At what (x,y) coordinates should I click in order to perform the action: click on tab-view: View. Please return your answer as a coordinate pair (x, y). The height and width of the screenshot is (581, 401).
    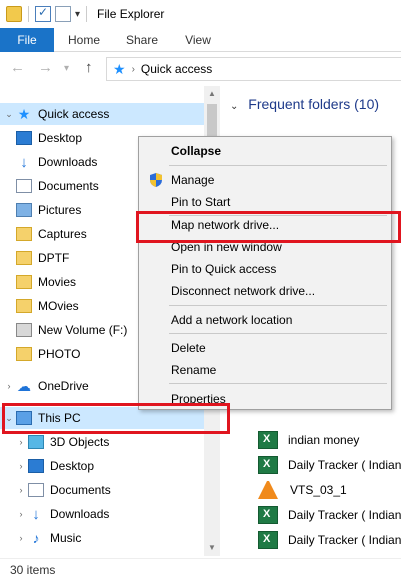
    Looking at the image, I should click on (198, 40).